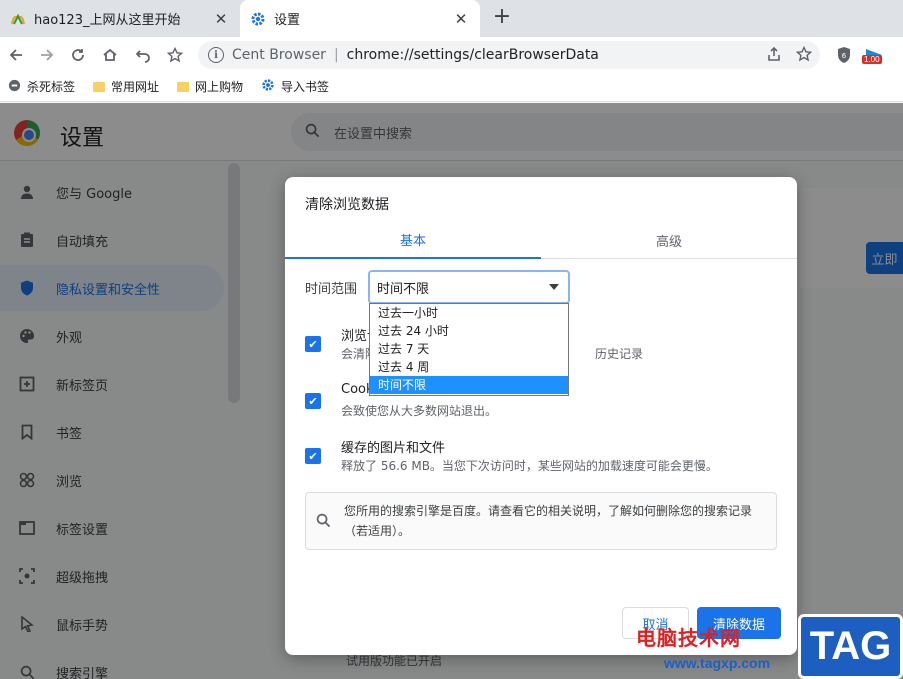 This screenshot has width=903, height=679. I want to click on option-last-4w: 过去 4 周, so click(469, 367).